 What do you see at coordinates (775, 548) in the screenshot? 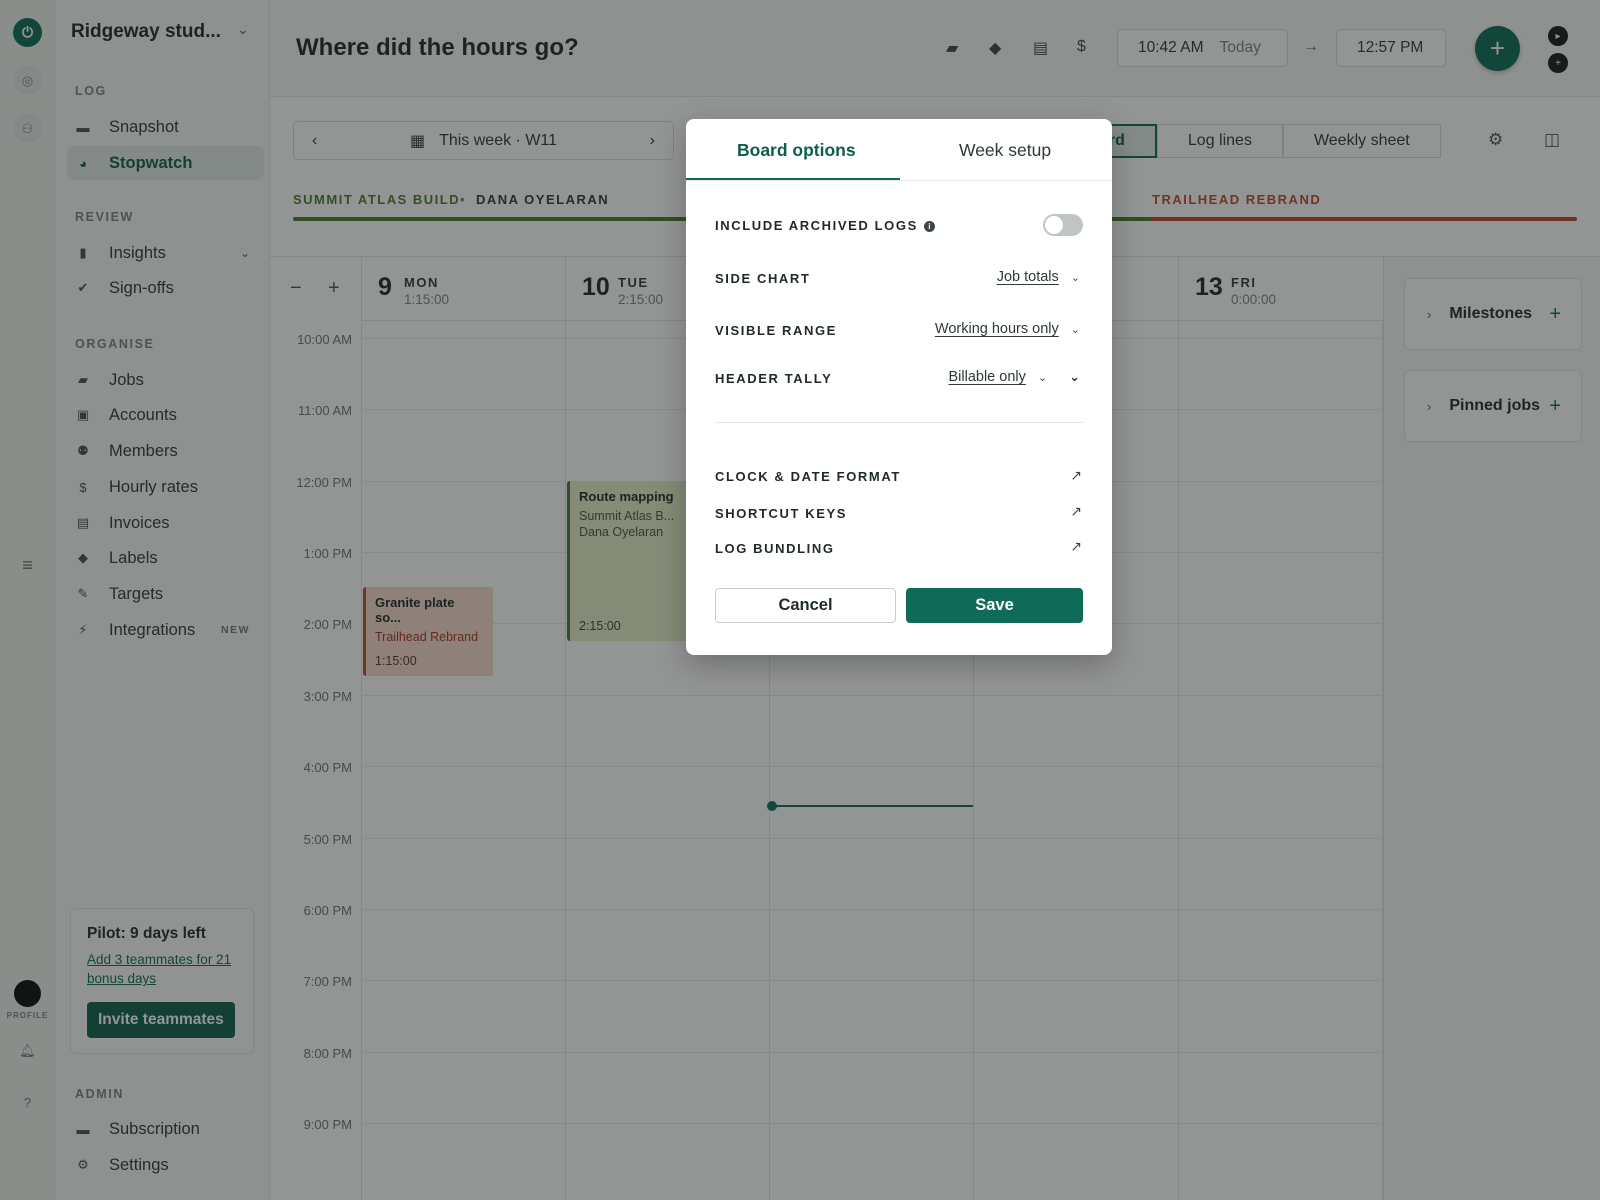
I see `log-bundling-link: LOG BUNDLING` at bounding box center [775, 548].